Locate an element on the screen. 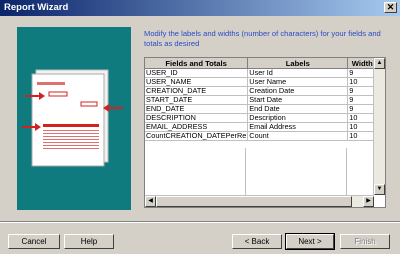  horizontal-scrollbar: ◀ ▶ is located at coordinates (259, 201).